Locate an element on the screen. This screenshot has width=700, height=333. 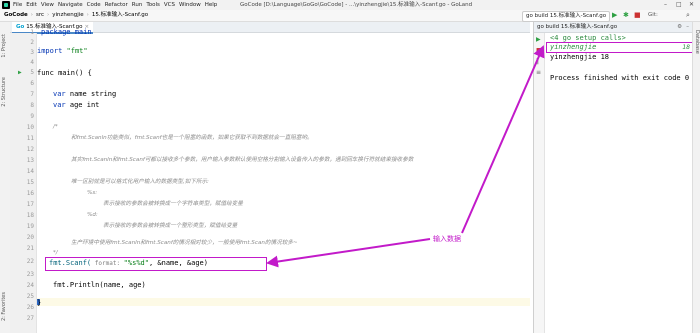
annotation-label: 输入数据 is located at coordinates (447, 239).